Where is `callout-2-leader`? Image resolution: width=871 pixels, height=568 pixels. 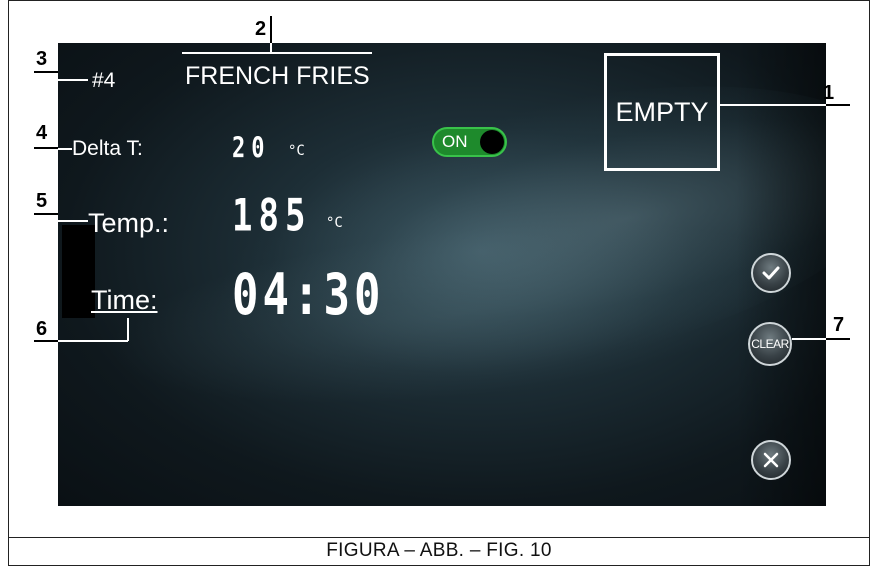
callout-2-leader is located at coordinates (277, 53).